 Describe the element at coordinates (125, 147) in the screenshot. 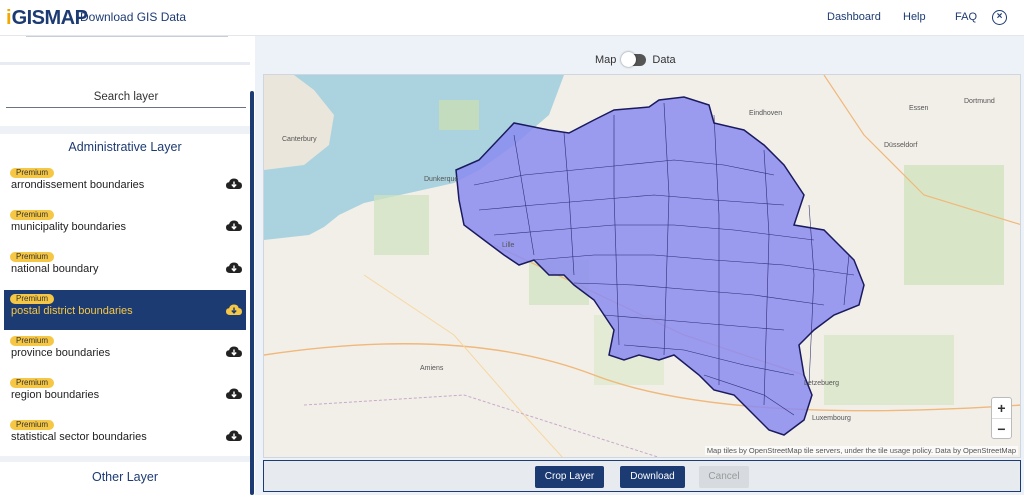

I see `admin-layer-heading: Administrative Layer` at that location.